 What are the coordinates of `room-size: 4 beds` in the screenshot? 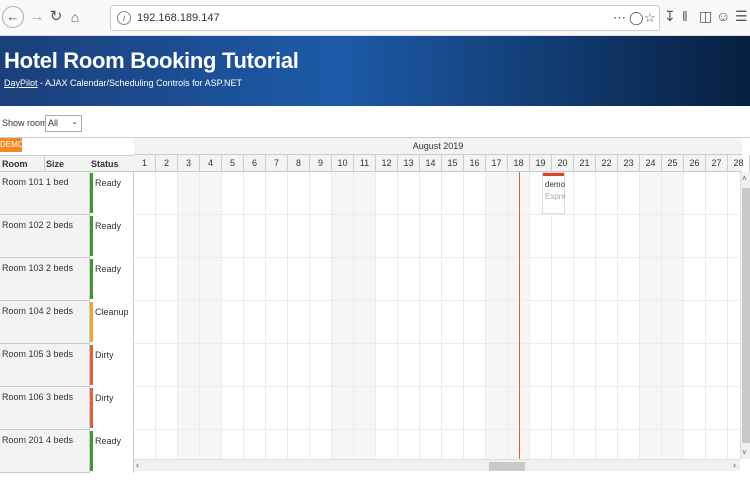 It's located at (60, 440).